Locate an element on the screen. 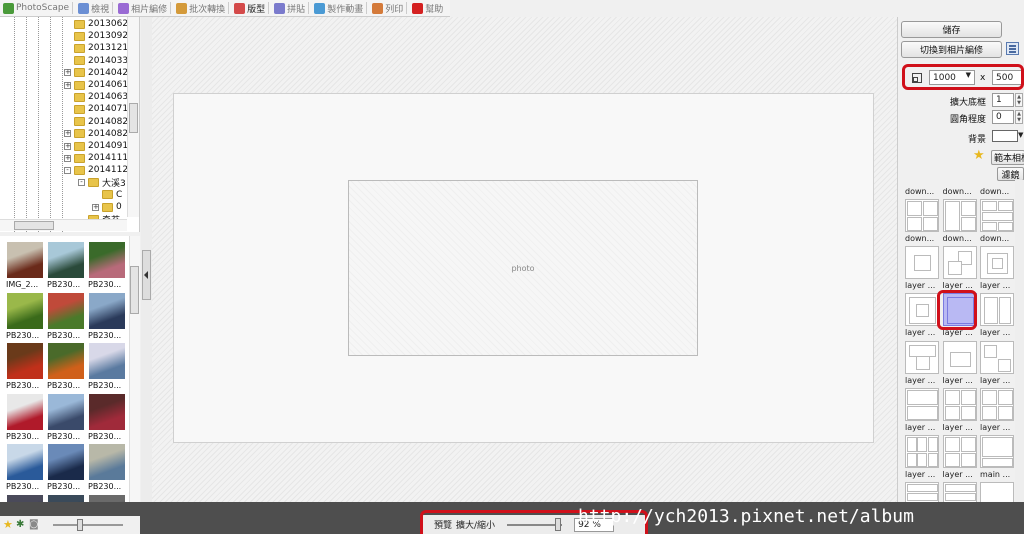  menu-item-combine: 拼貼 is located at coordinates (289, 8).